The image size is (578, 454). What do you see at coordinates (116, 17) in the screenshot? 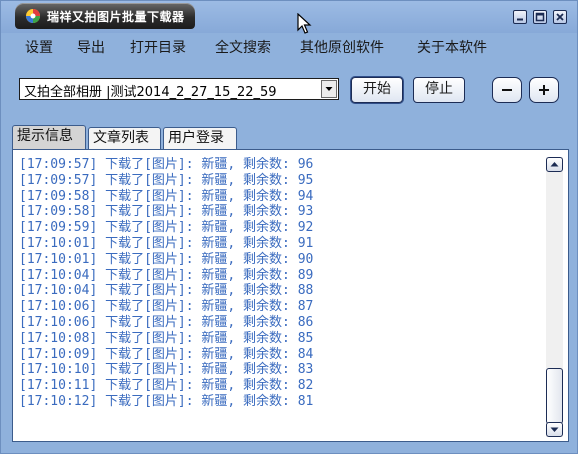
I see `window-title: 瑞祥又拍图片批量下载器` at bounding box center [116, 17].